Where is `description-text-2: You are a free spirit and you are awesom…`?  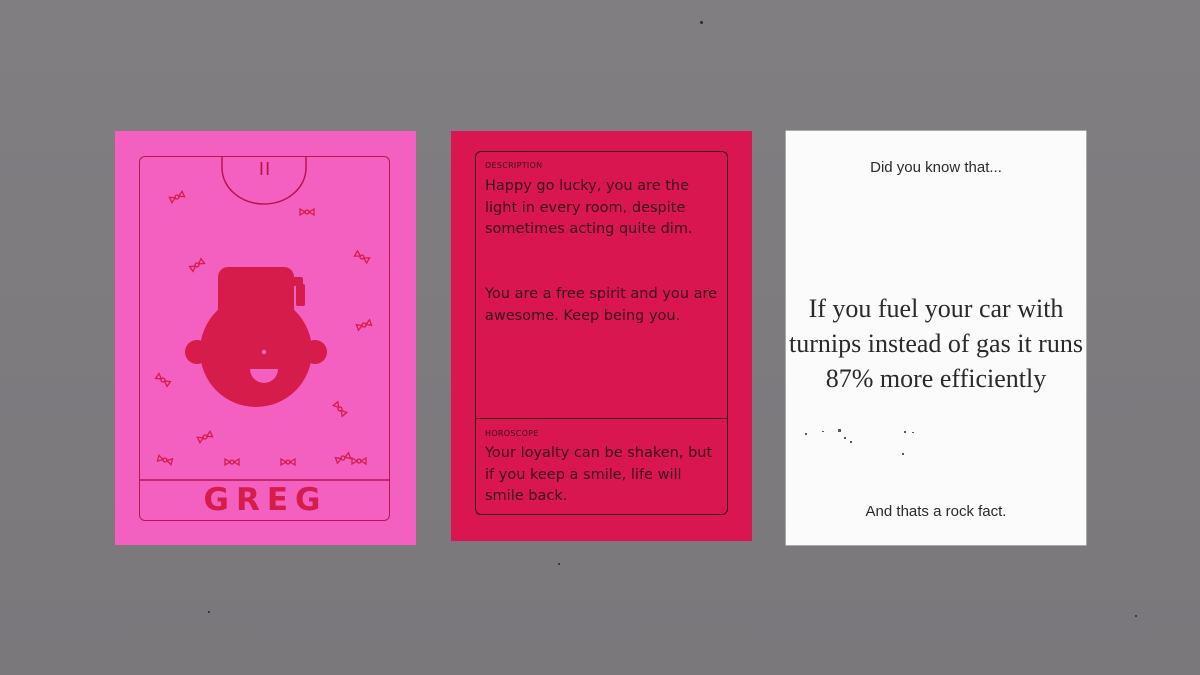 description-text-2: You are a free spirit and you are awesom… is located at coordinates (601, 305).